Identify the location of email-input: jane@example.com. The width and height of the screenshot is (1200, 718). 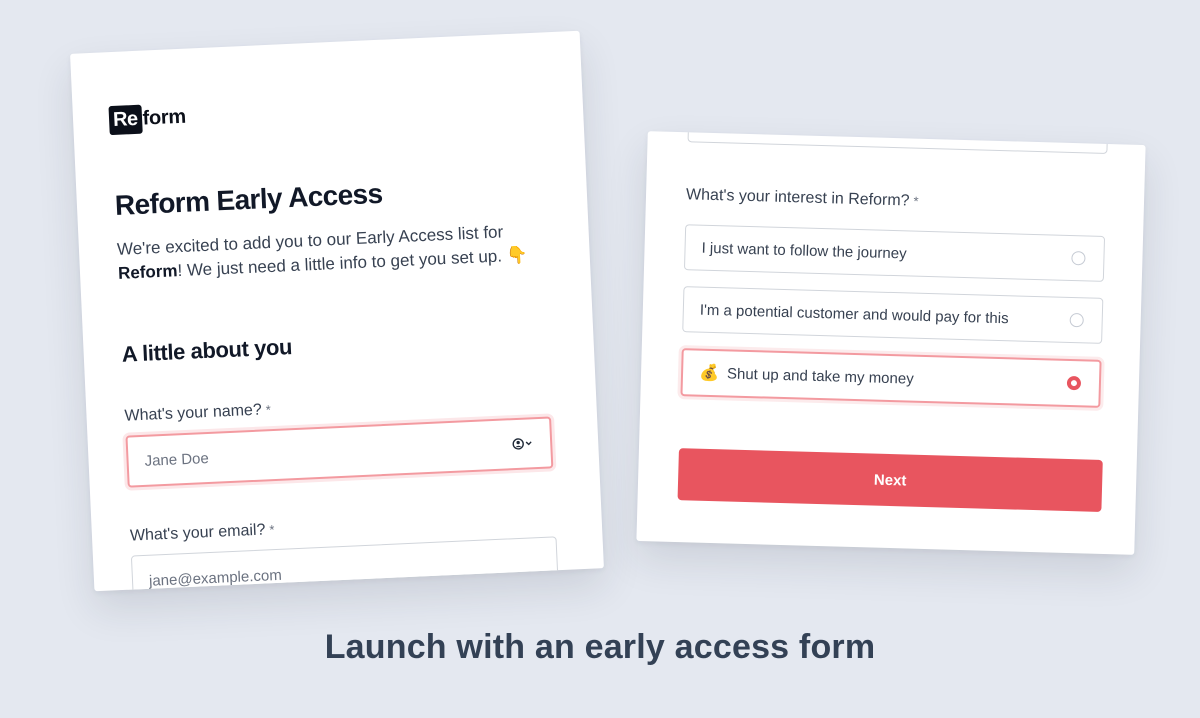
(344, 564).